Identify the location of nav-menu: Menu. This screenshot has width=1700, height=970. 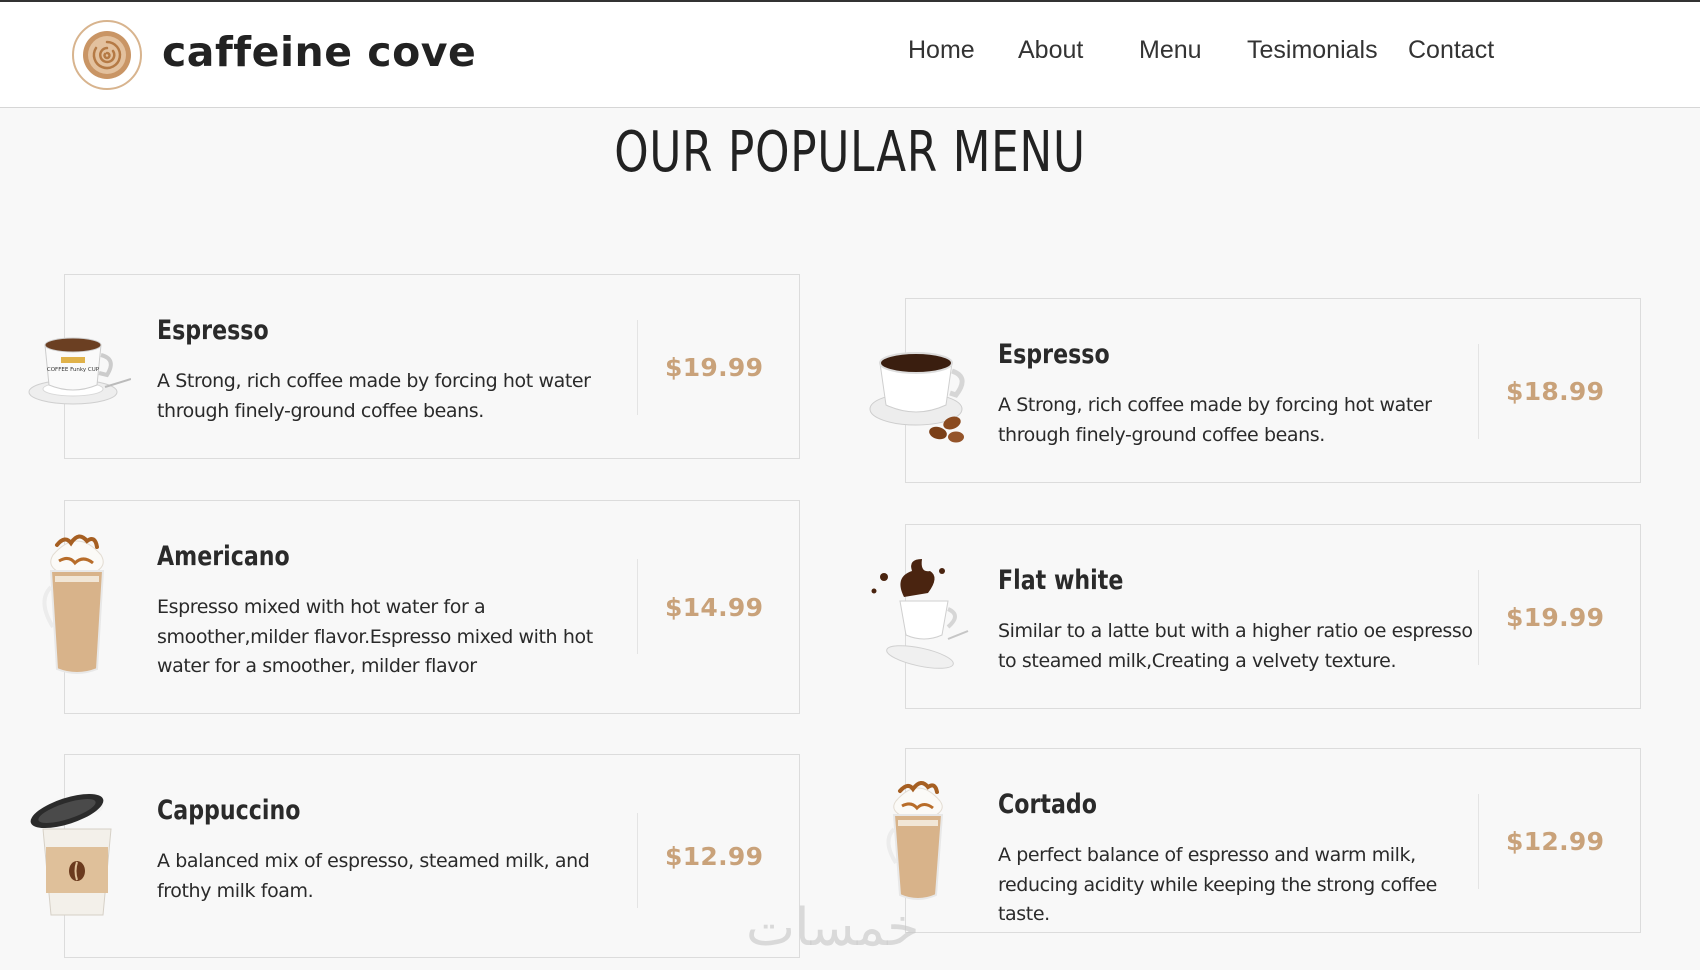
(1170, 50).